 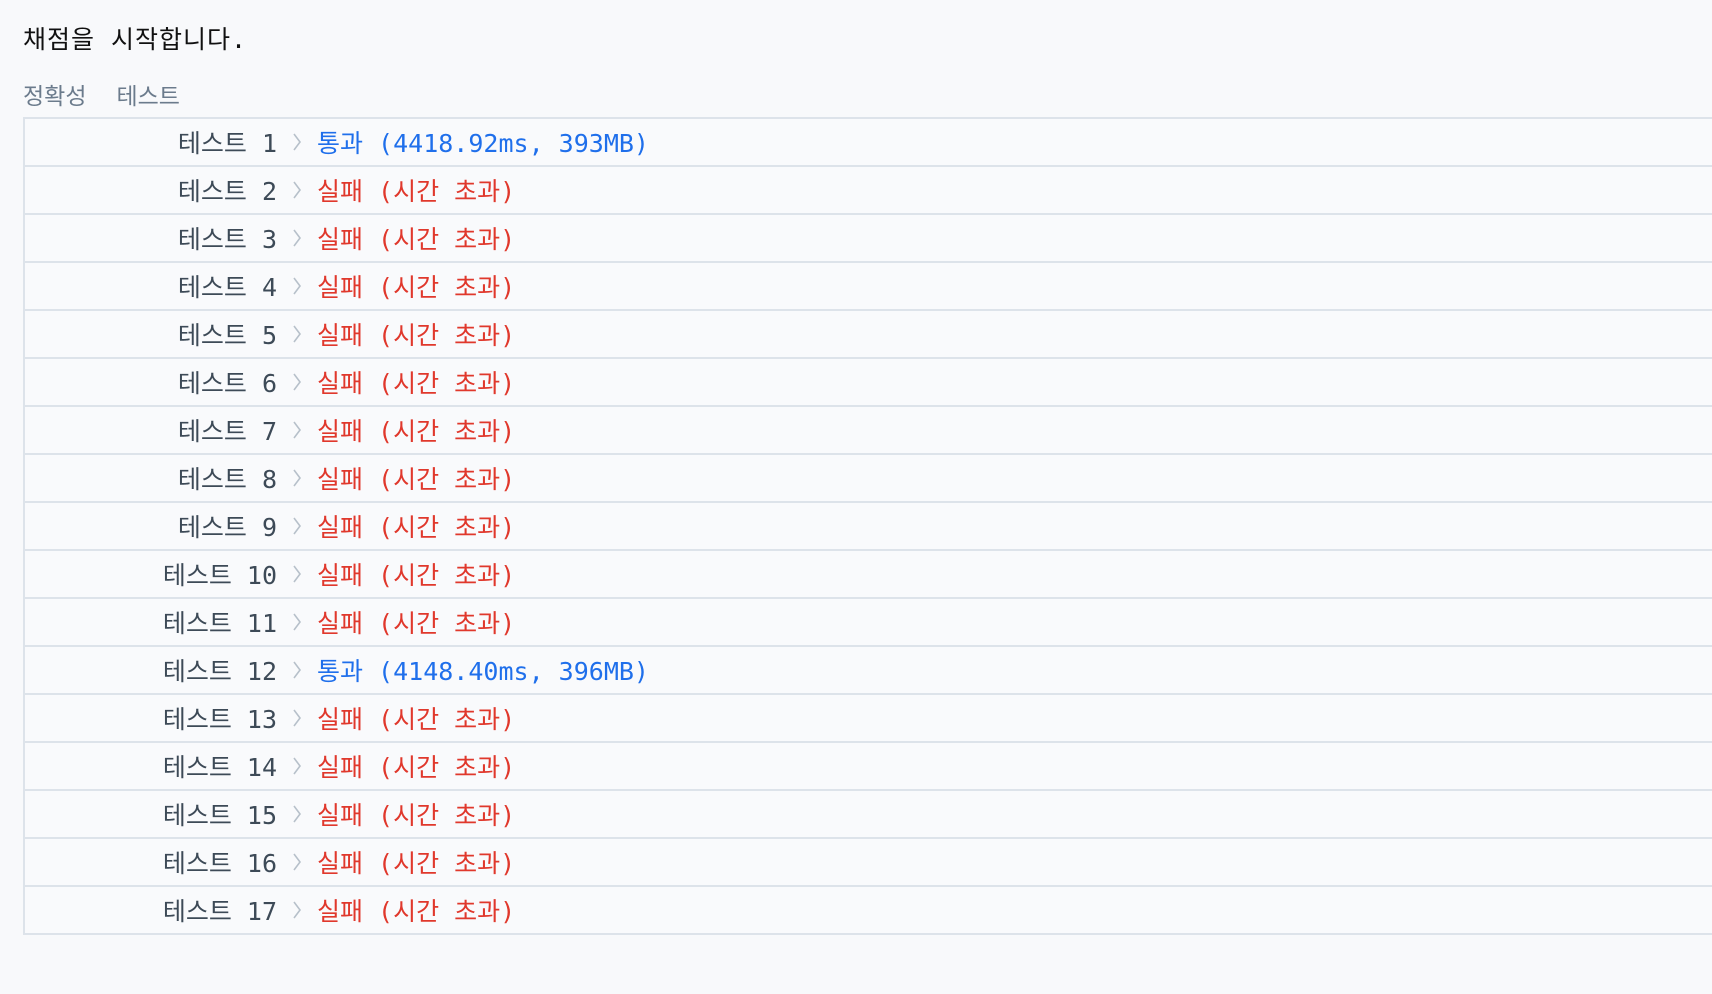 I want to click on test-case-label: 테스트 2, so click(x=227, y=191).